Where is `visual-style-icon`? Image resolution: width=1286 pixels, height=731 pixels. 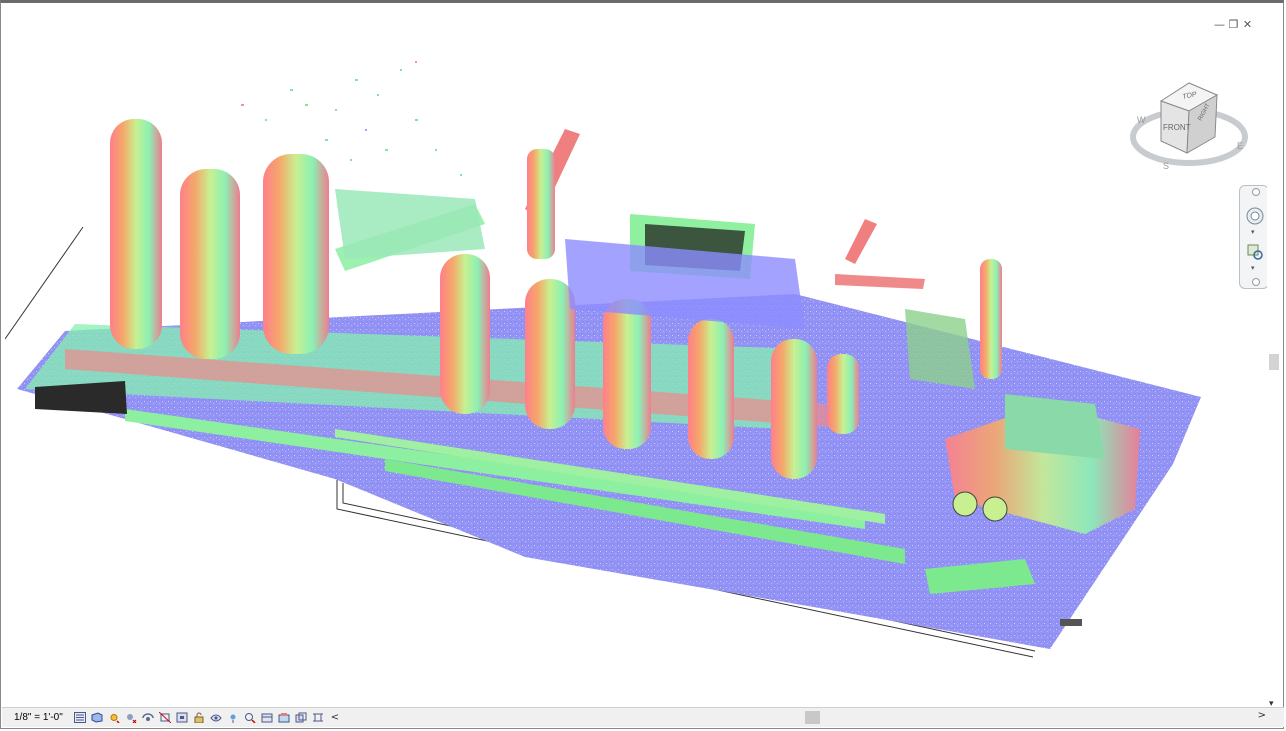 visual-style-icon is located at coordinates (97, 717).